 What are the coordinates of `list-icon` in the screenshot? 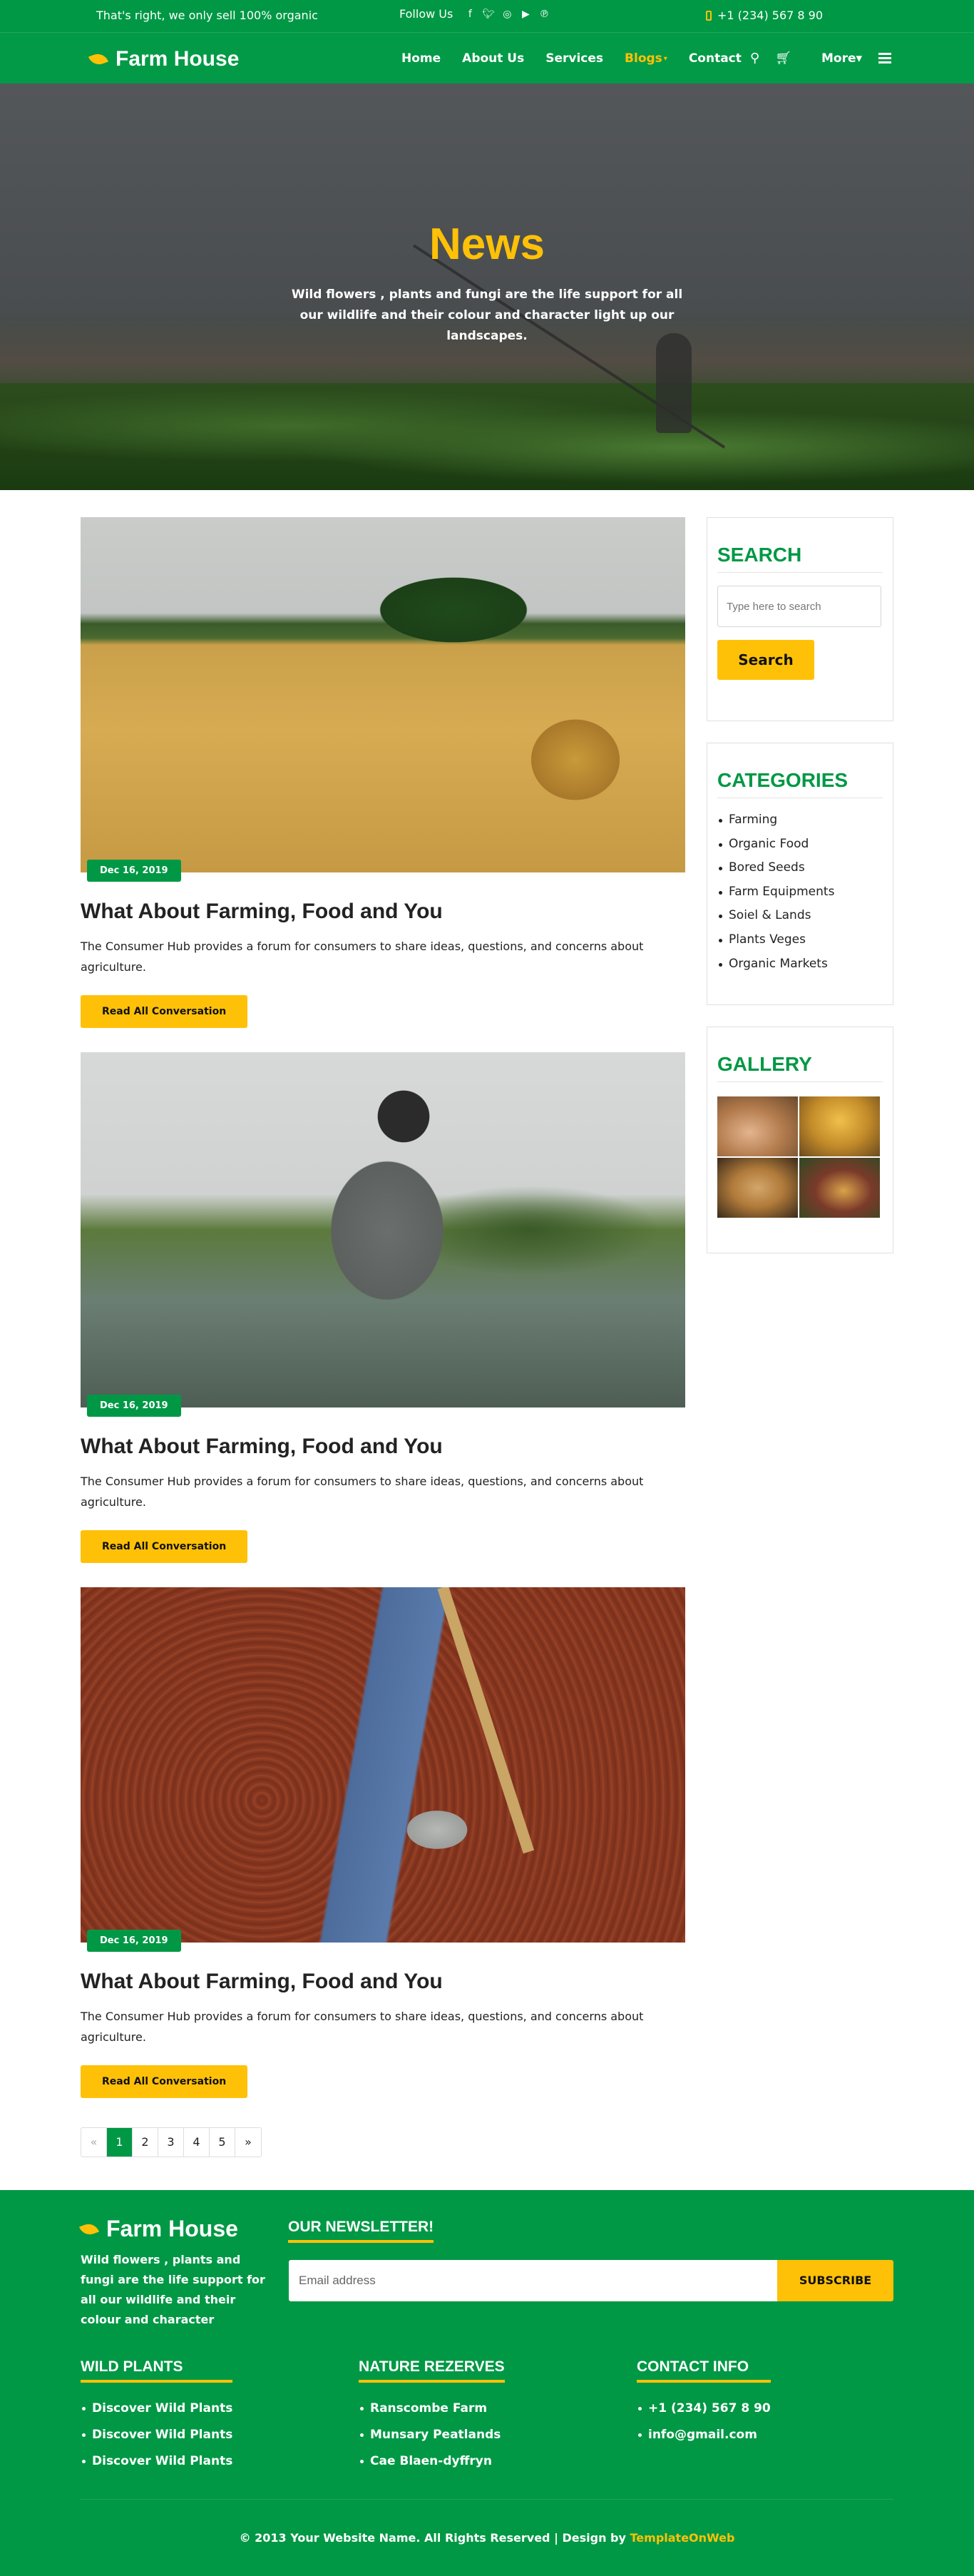 It's located at (884, 58).